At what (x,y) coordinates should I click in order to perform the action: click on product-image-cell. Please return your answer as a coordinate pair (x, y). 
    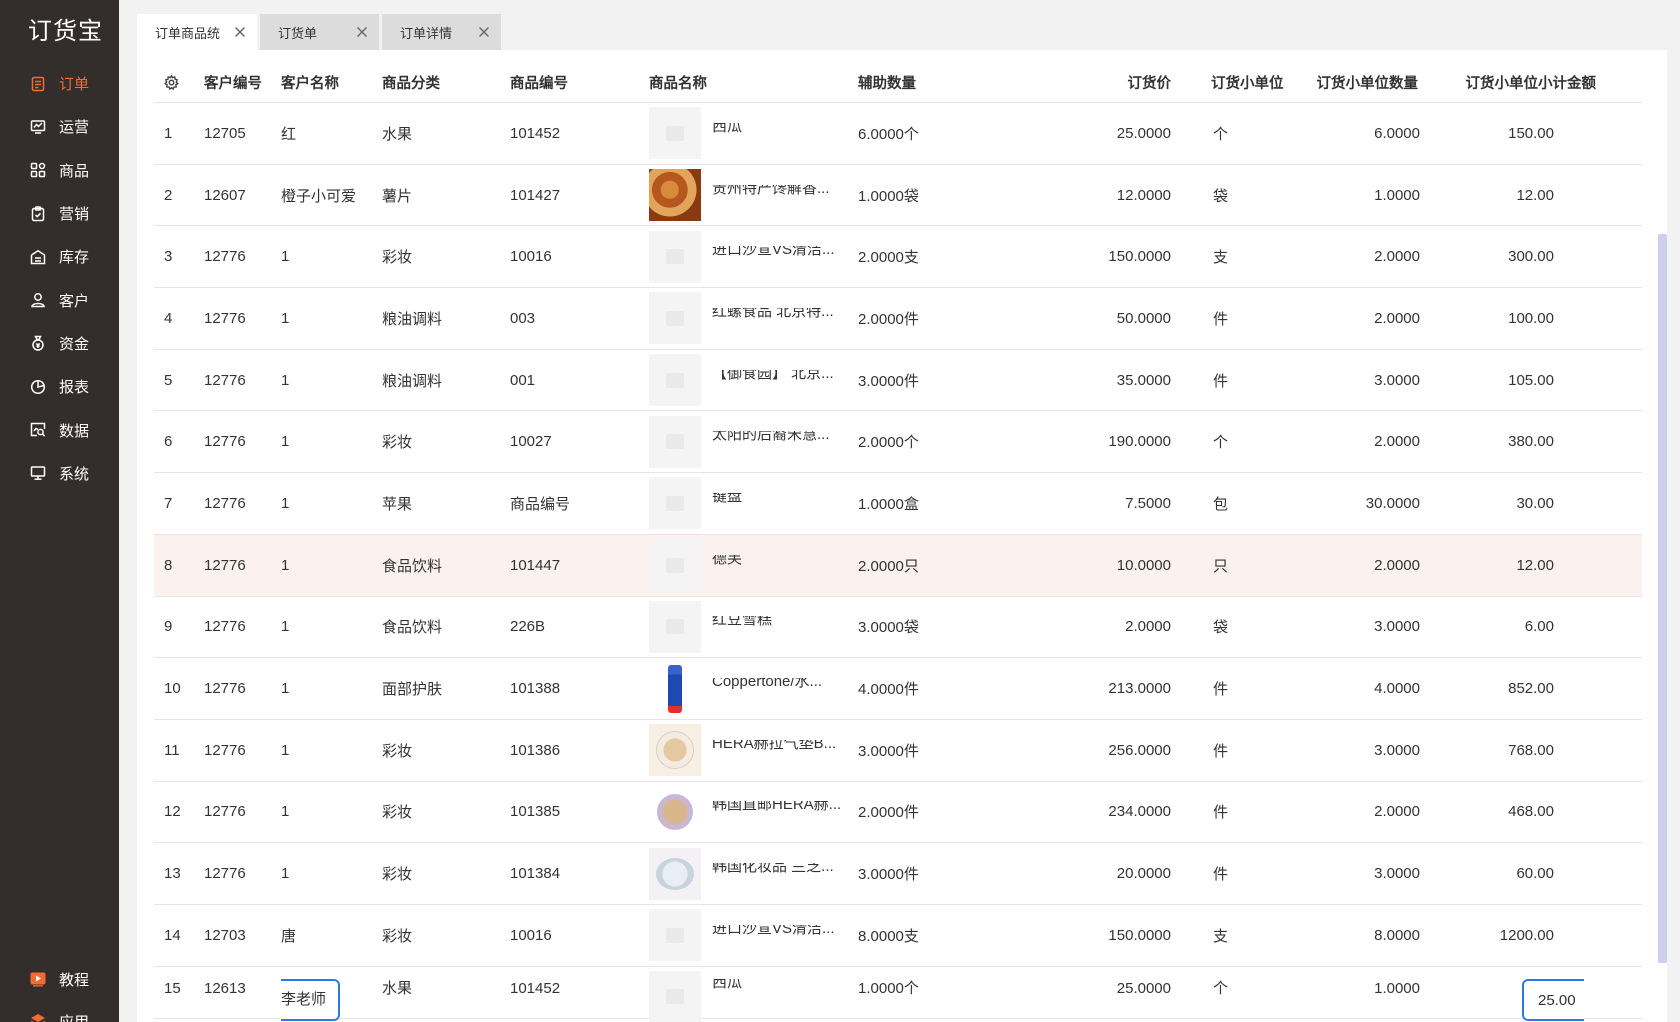
    Looking at the image, I should click on (680, 626).